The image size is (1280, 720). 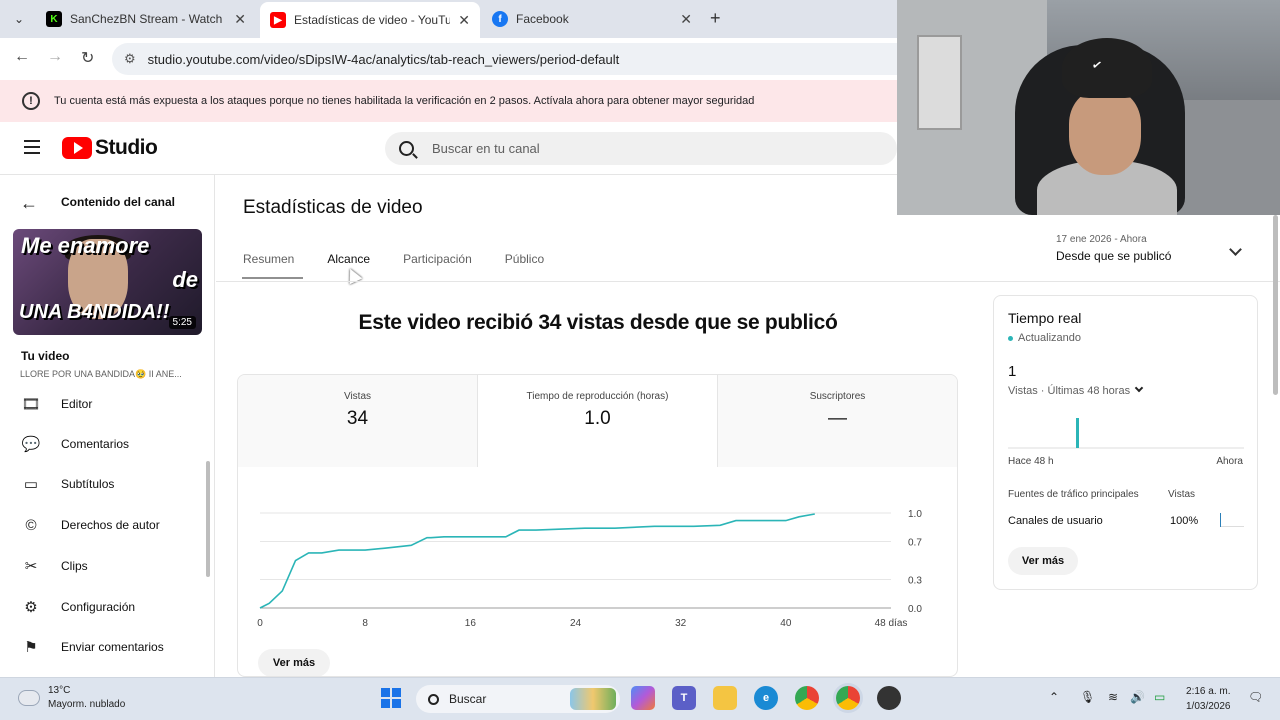 I want to click on battery-icon: ▭, so click(x=1159, y=697).